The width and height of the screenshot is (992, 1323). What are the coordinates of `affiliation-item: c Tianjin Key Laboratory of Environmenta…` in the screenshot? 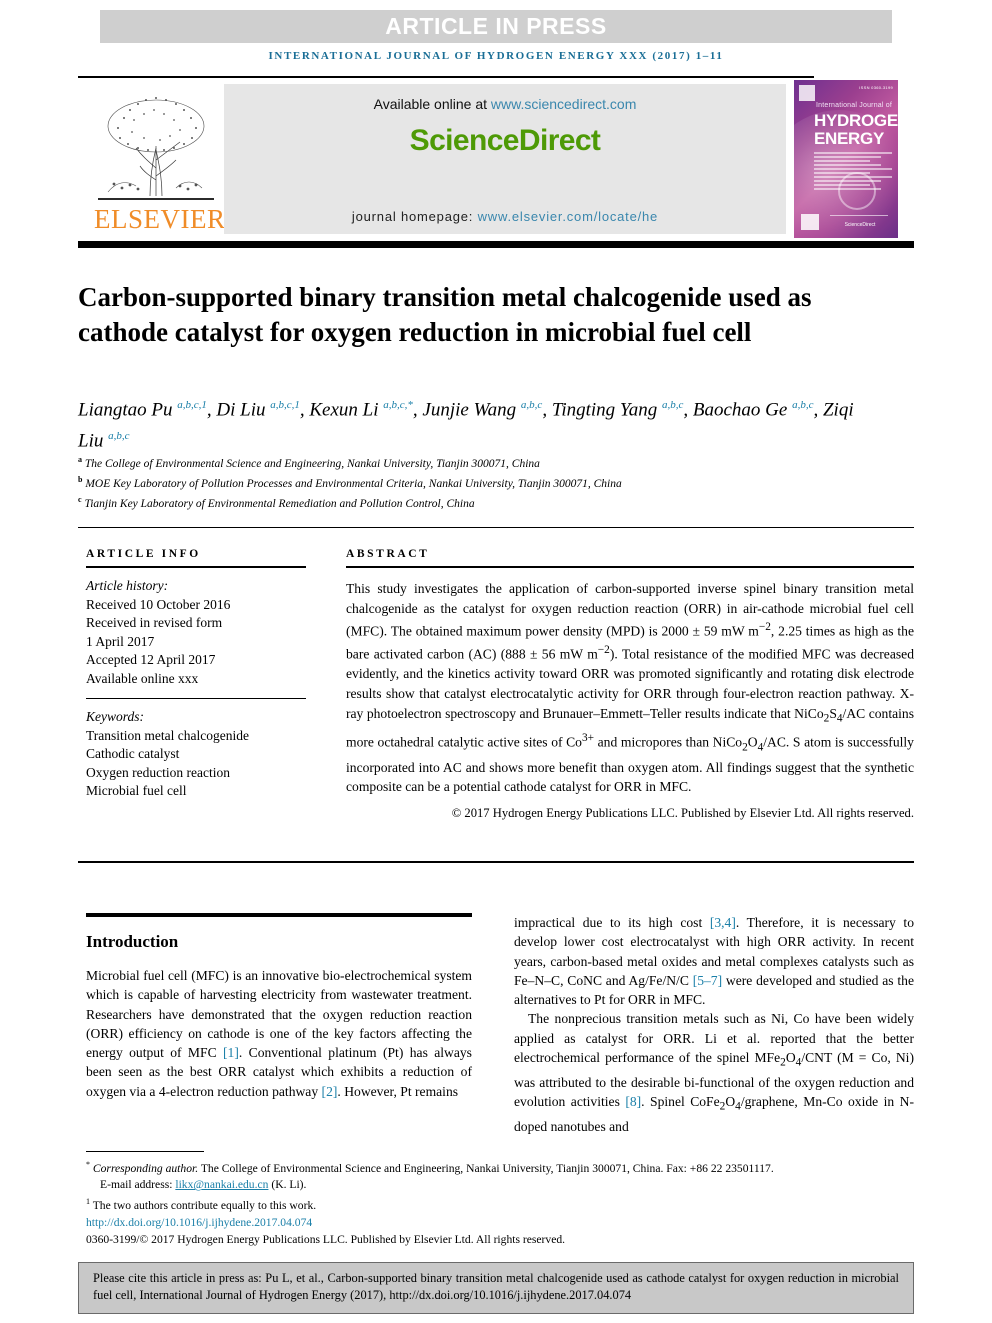 It's located at (478, 502).